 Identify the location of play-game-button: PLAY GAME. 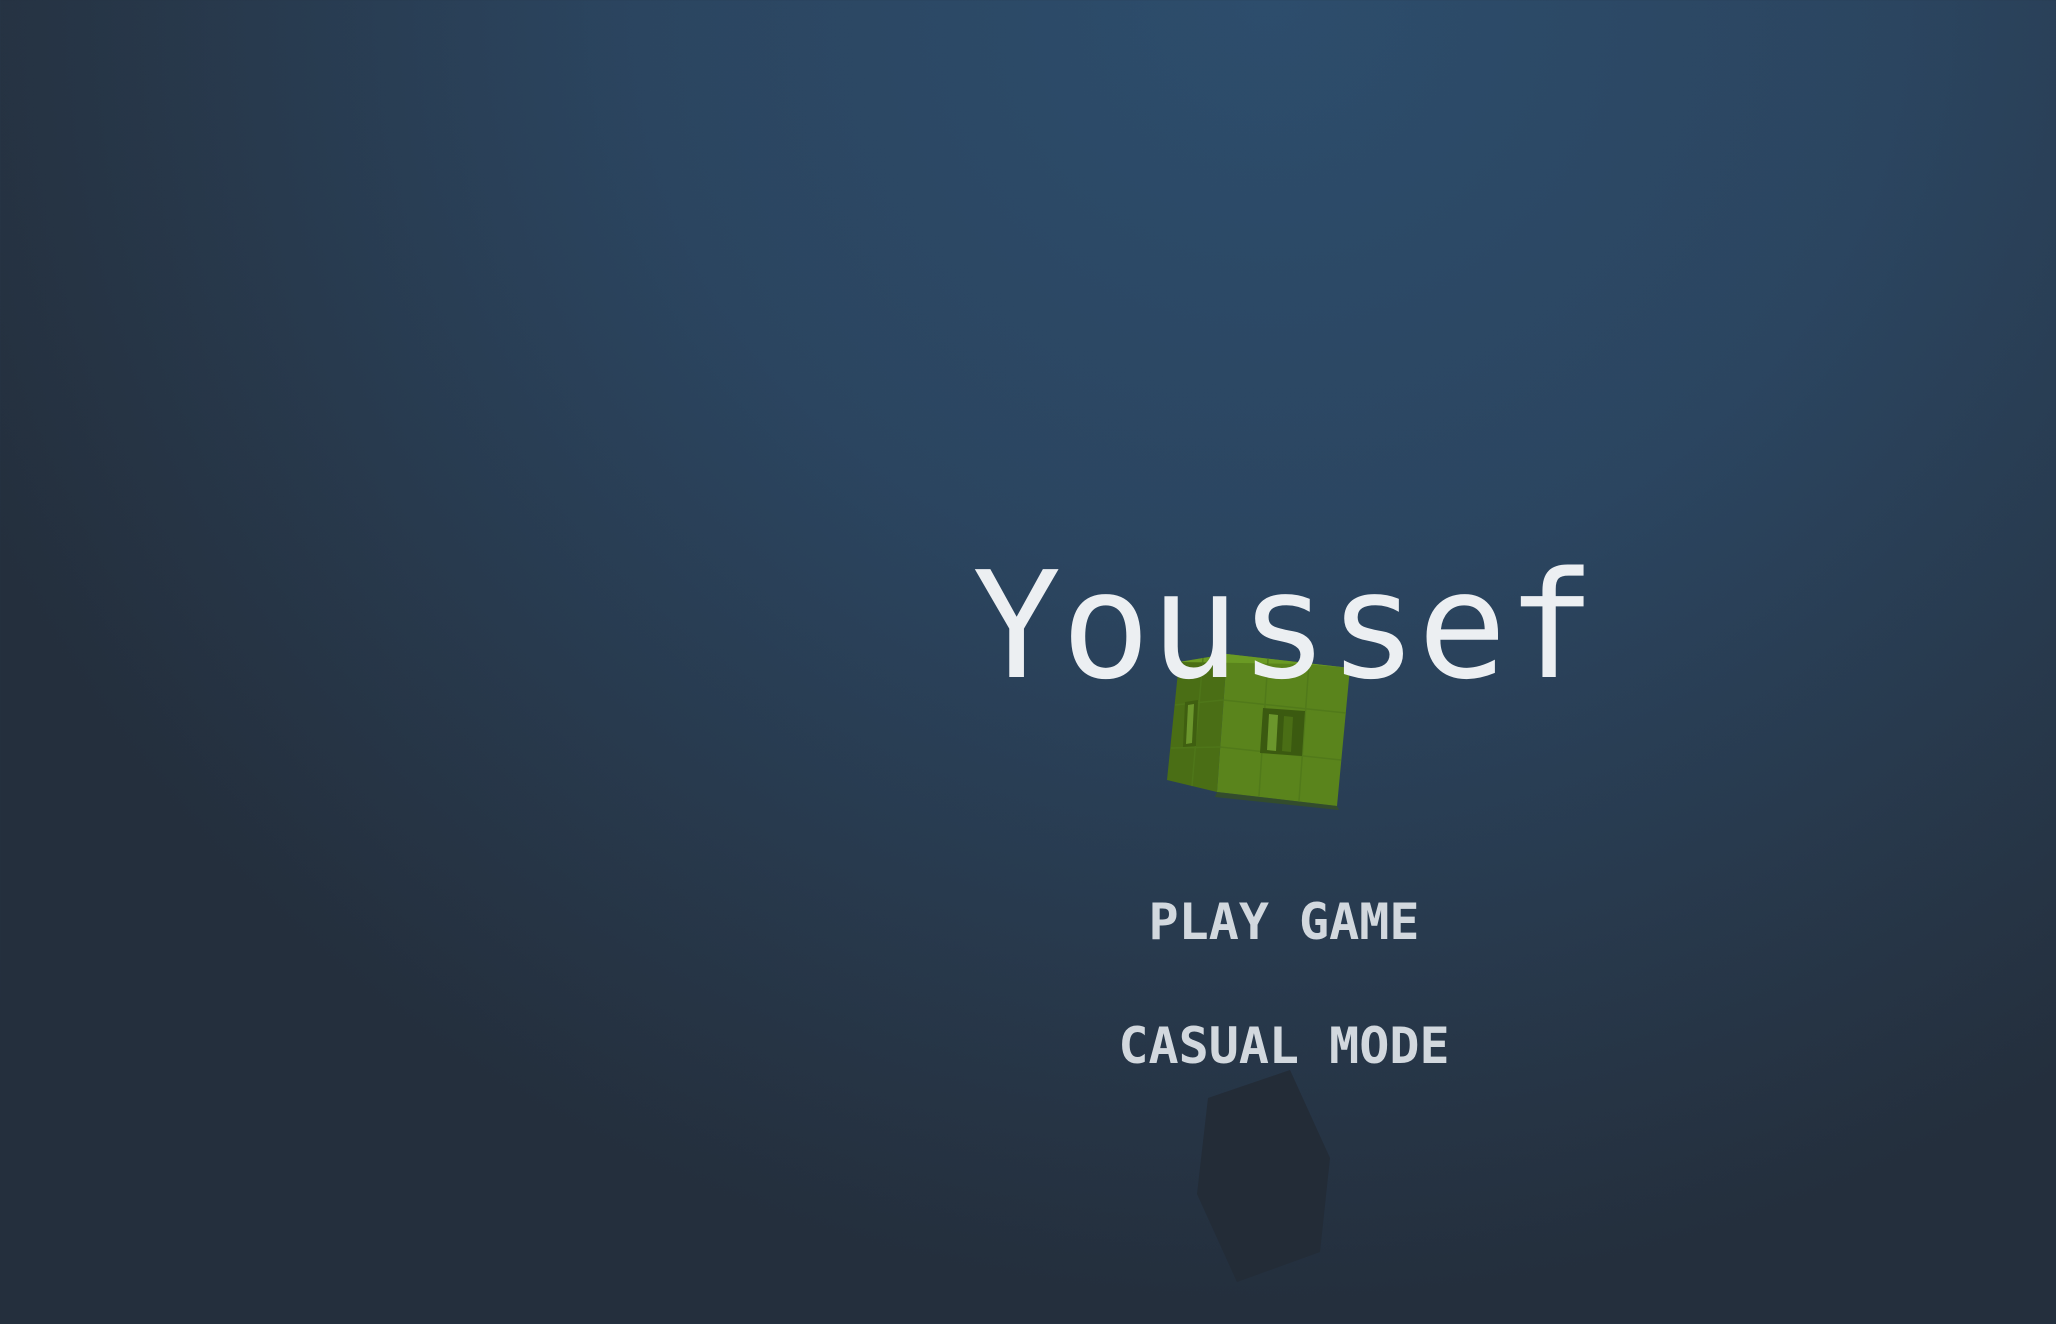
(1028, 922).